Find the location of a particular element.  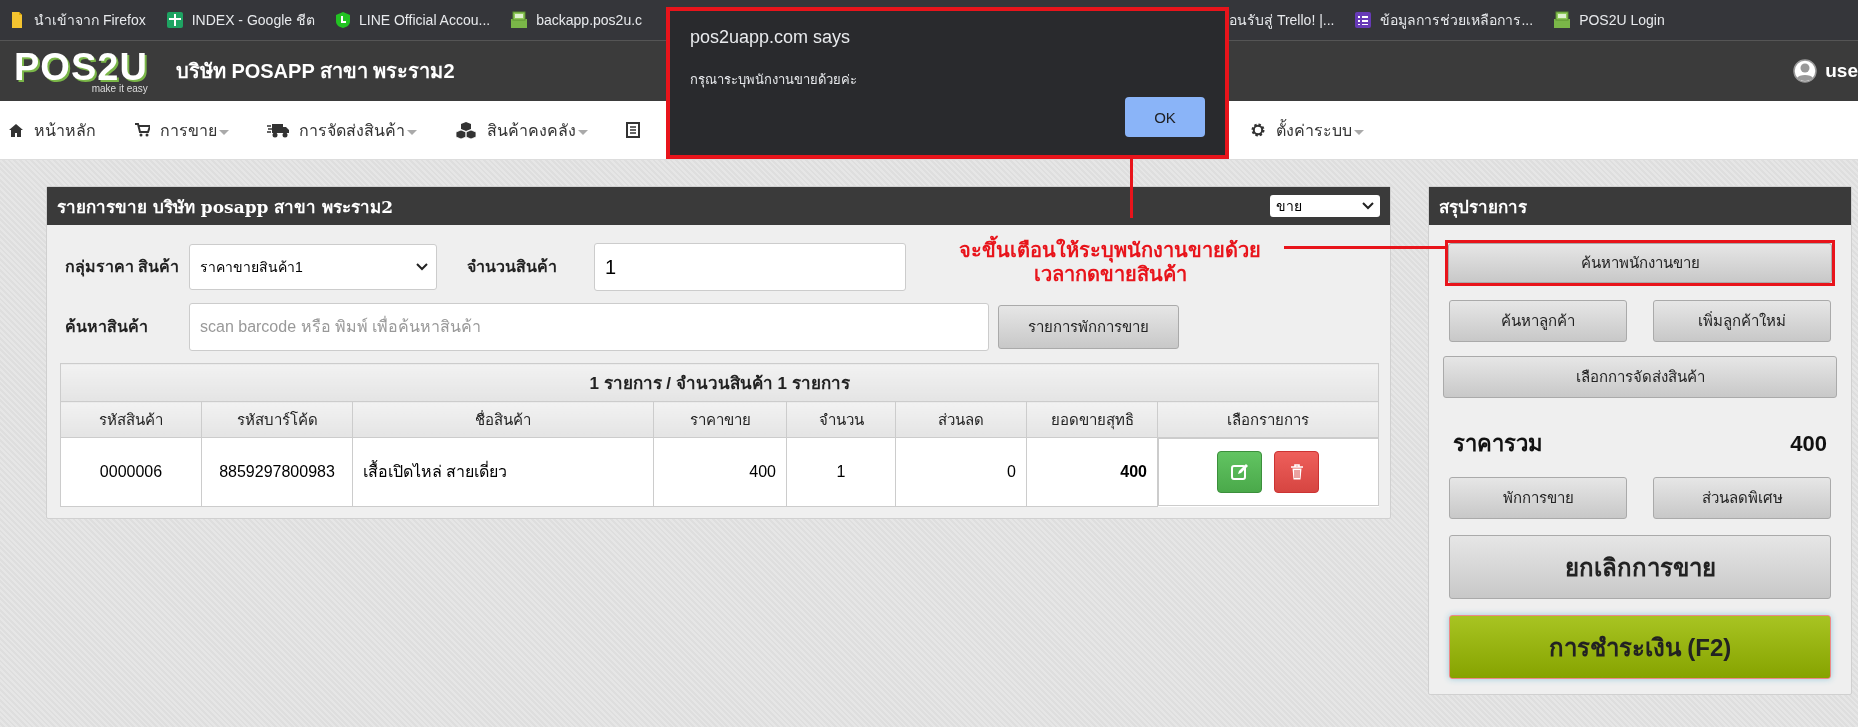

summary-button: ส่วนลดพิเศษ is located at coordinates (1742, 498).